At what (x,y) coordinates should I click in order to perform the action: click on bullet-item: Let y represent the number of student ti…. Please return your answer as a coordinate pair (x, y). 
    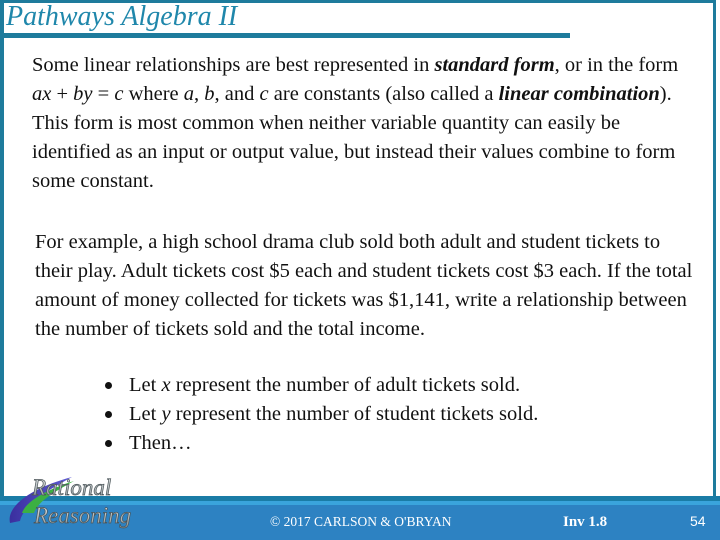
    Looking at the image, I should click on (321, 414).